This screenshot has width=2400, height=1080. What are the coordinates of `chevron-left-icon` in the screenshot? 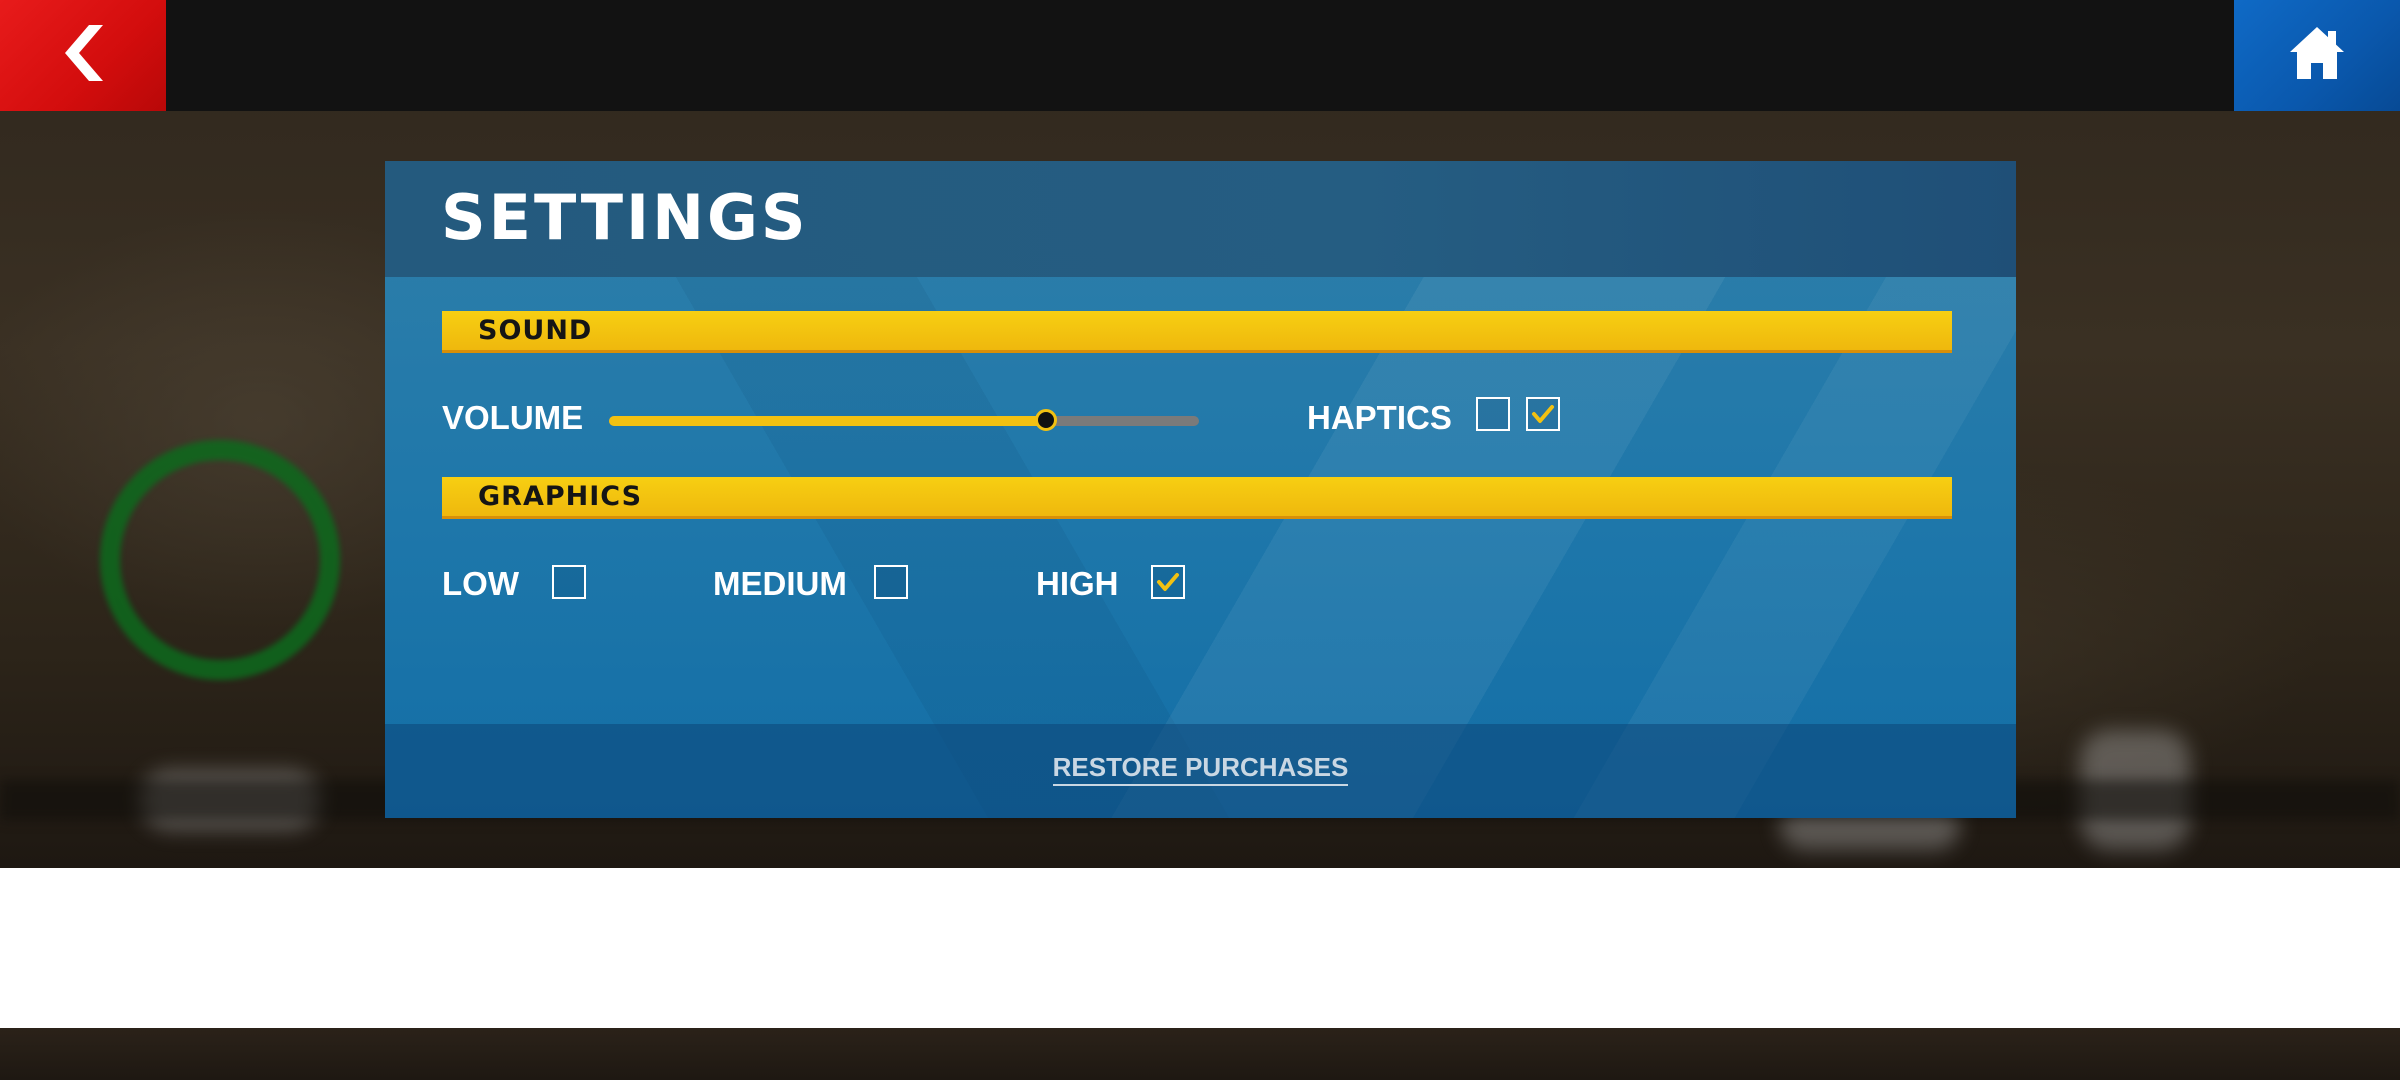 It's located at (83, 55).